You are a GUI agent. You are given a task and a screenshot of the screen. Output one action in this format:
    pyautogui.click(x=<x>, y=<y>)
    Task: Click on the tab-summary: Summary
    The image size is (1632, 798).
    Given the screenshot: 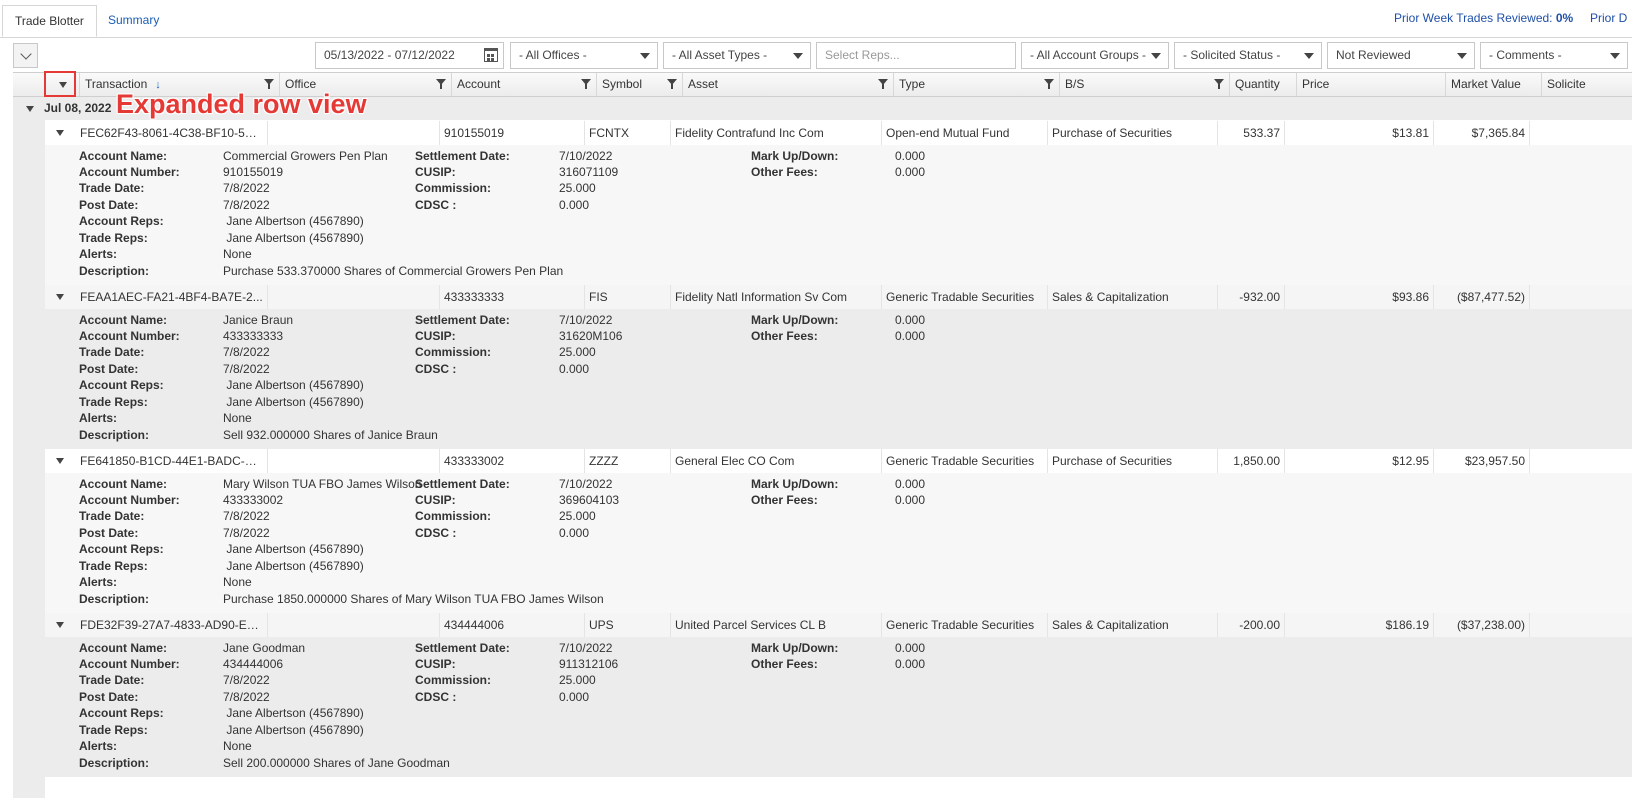 What is the action you would take?
    pyautogui.click(x=133, y=21)
    